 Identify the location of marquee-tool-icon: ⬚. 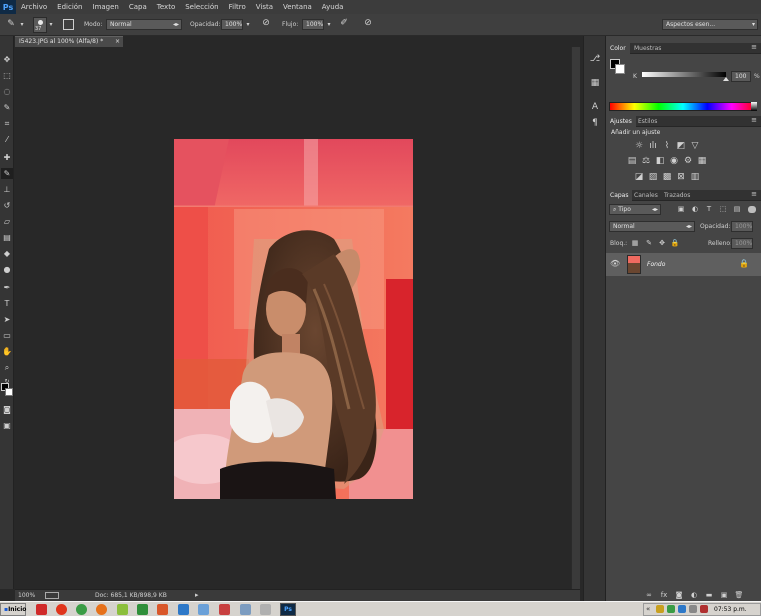
(7, 75).